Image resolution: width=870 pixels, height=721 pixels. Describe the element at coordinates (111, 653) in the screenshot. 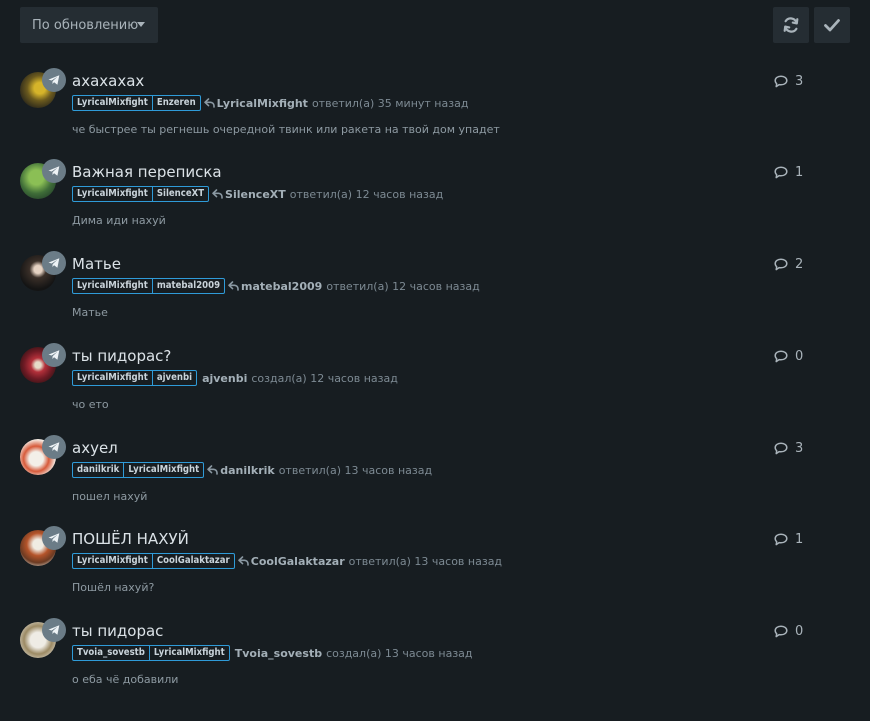

I see `tag: Tvoia_sovestb` at that location.